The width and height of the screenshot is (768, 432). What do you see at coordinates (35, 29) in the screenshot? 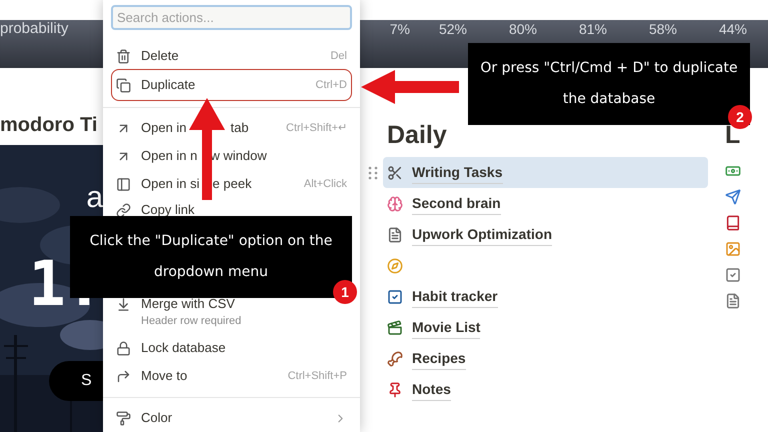
I see `stats-label: probability` at bounding box center [35, 29].